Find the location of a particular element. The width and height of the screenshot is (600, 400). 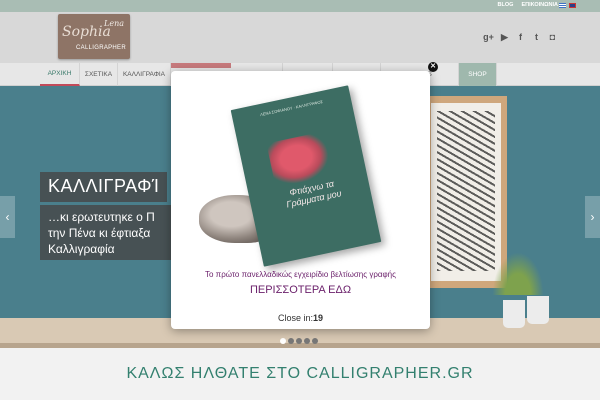

logo-script-text: Sophia is located at coordinates (86, 32).